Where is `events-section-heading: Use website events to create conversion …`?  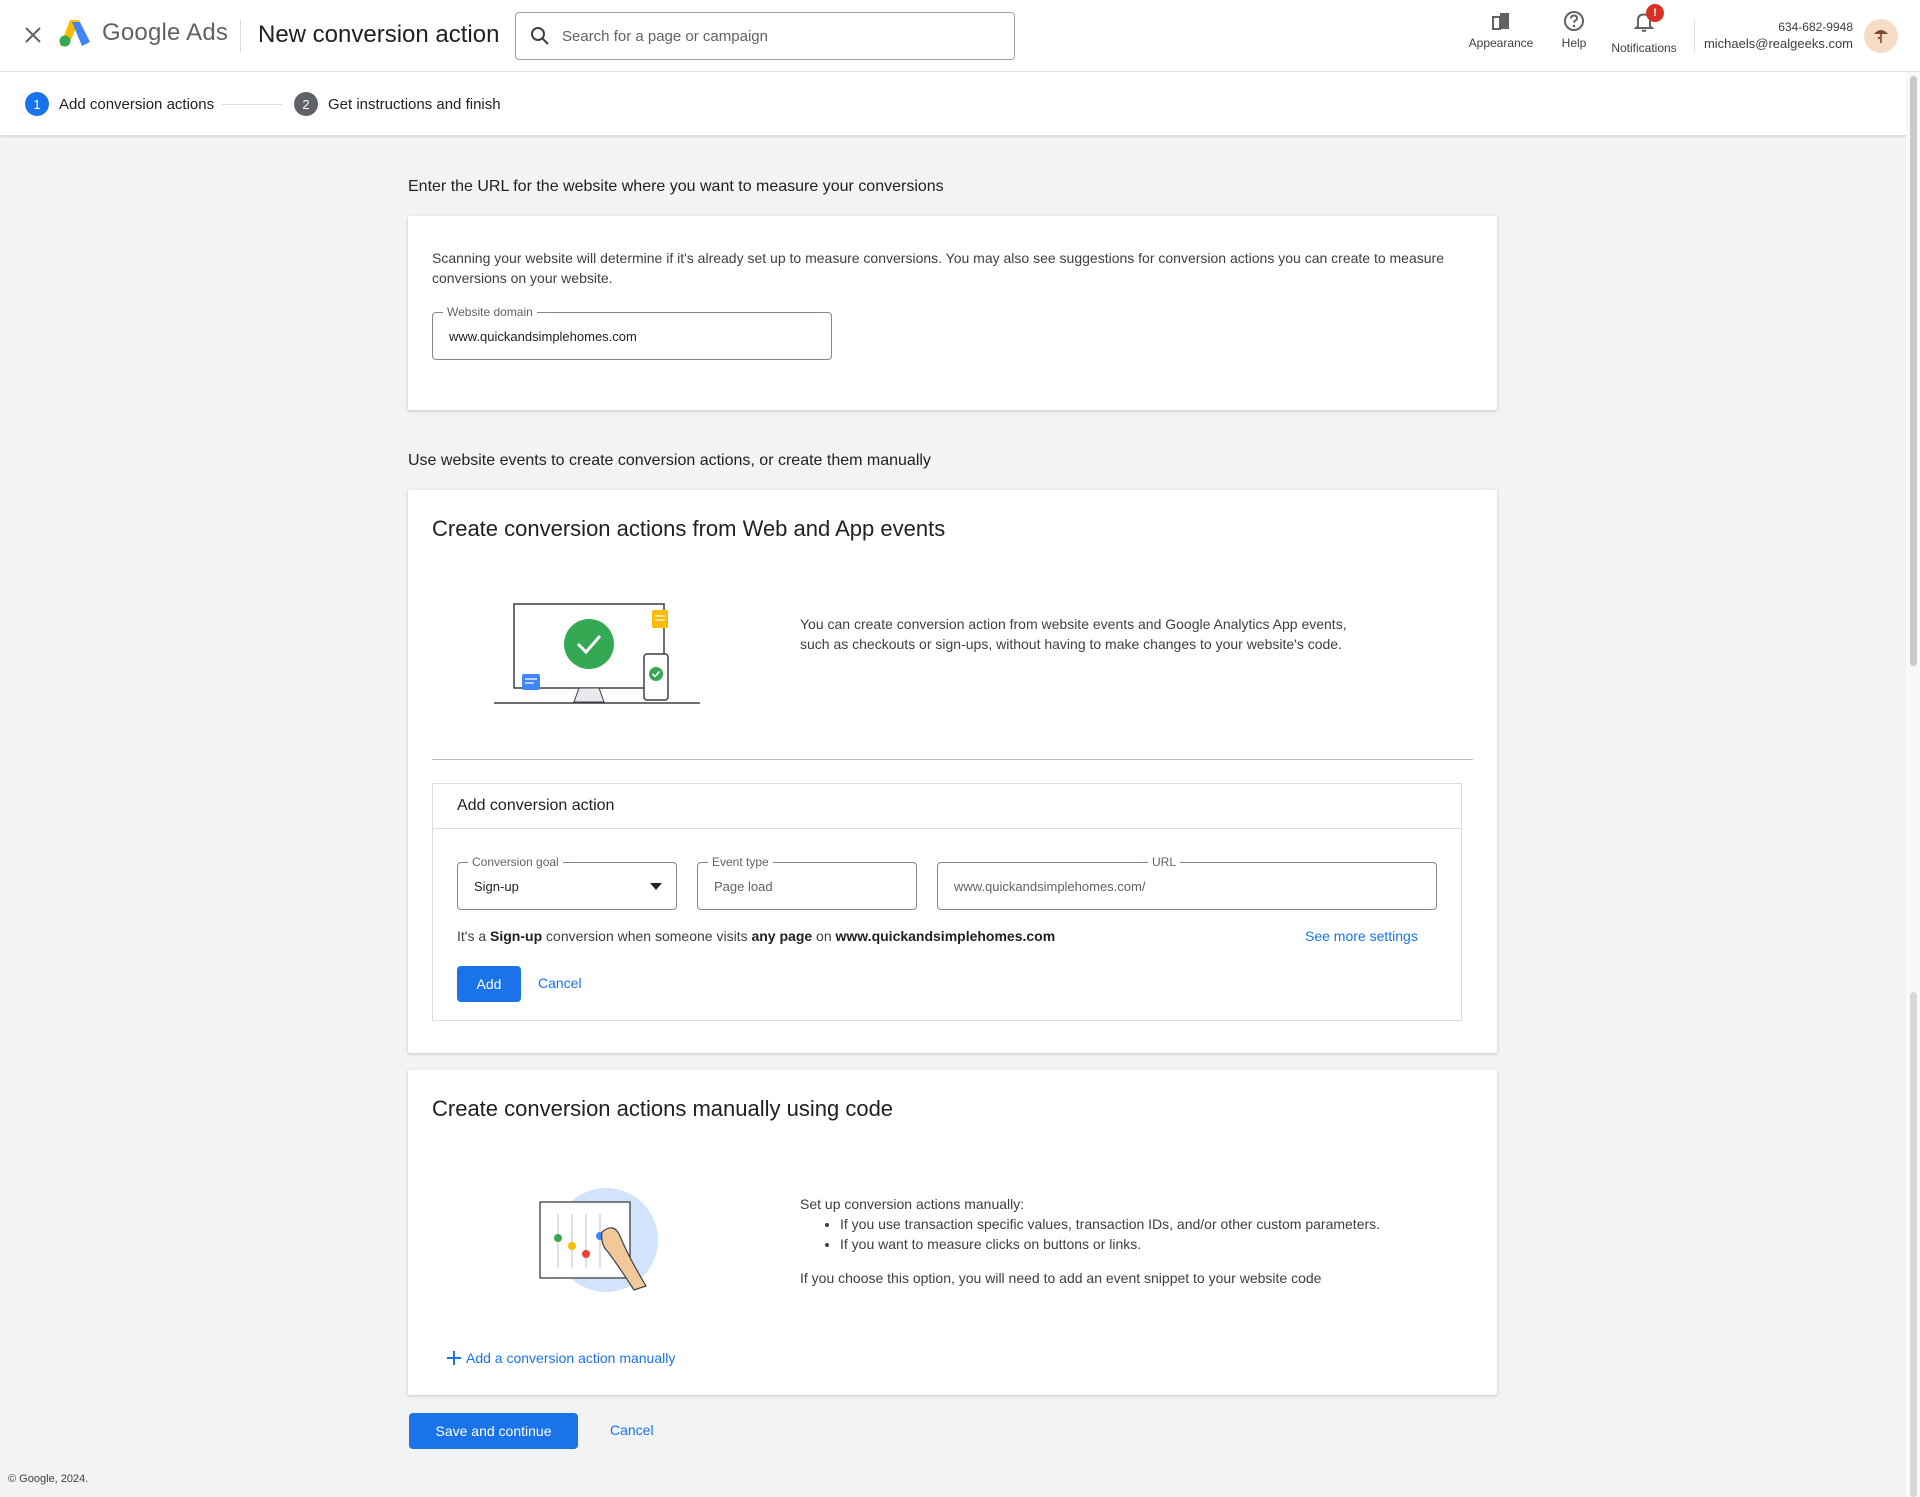 events-section-heading: Use website events to create conversion … is located at coordinates (669, 460).